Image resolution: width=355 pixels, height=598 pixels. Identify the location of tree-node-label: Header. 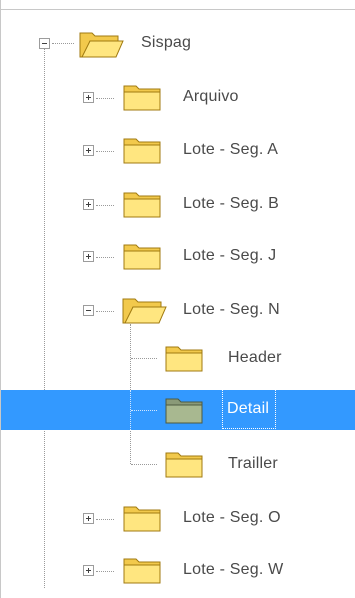
(255, 357).